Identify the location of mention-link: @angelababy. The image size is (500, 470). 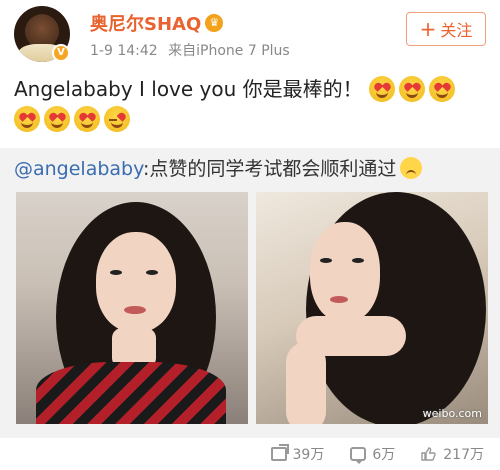
(78, 169).